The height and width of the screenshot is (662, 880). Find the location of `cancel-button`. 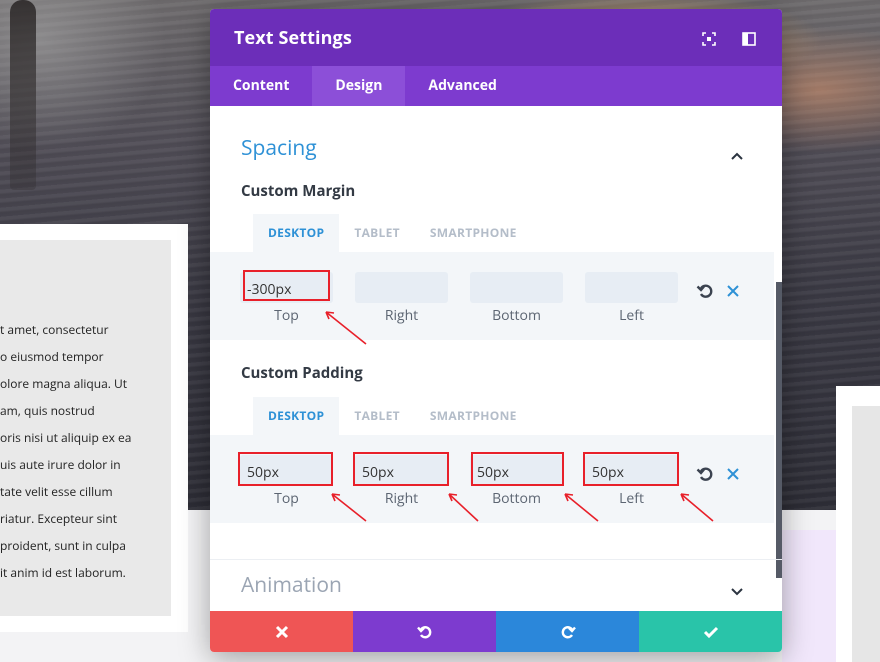

cancel-button is located at coordinates (281, 631).